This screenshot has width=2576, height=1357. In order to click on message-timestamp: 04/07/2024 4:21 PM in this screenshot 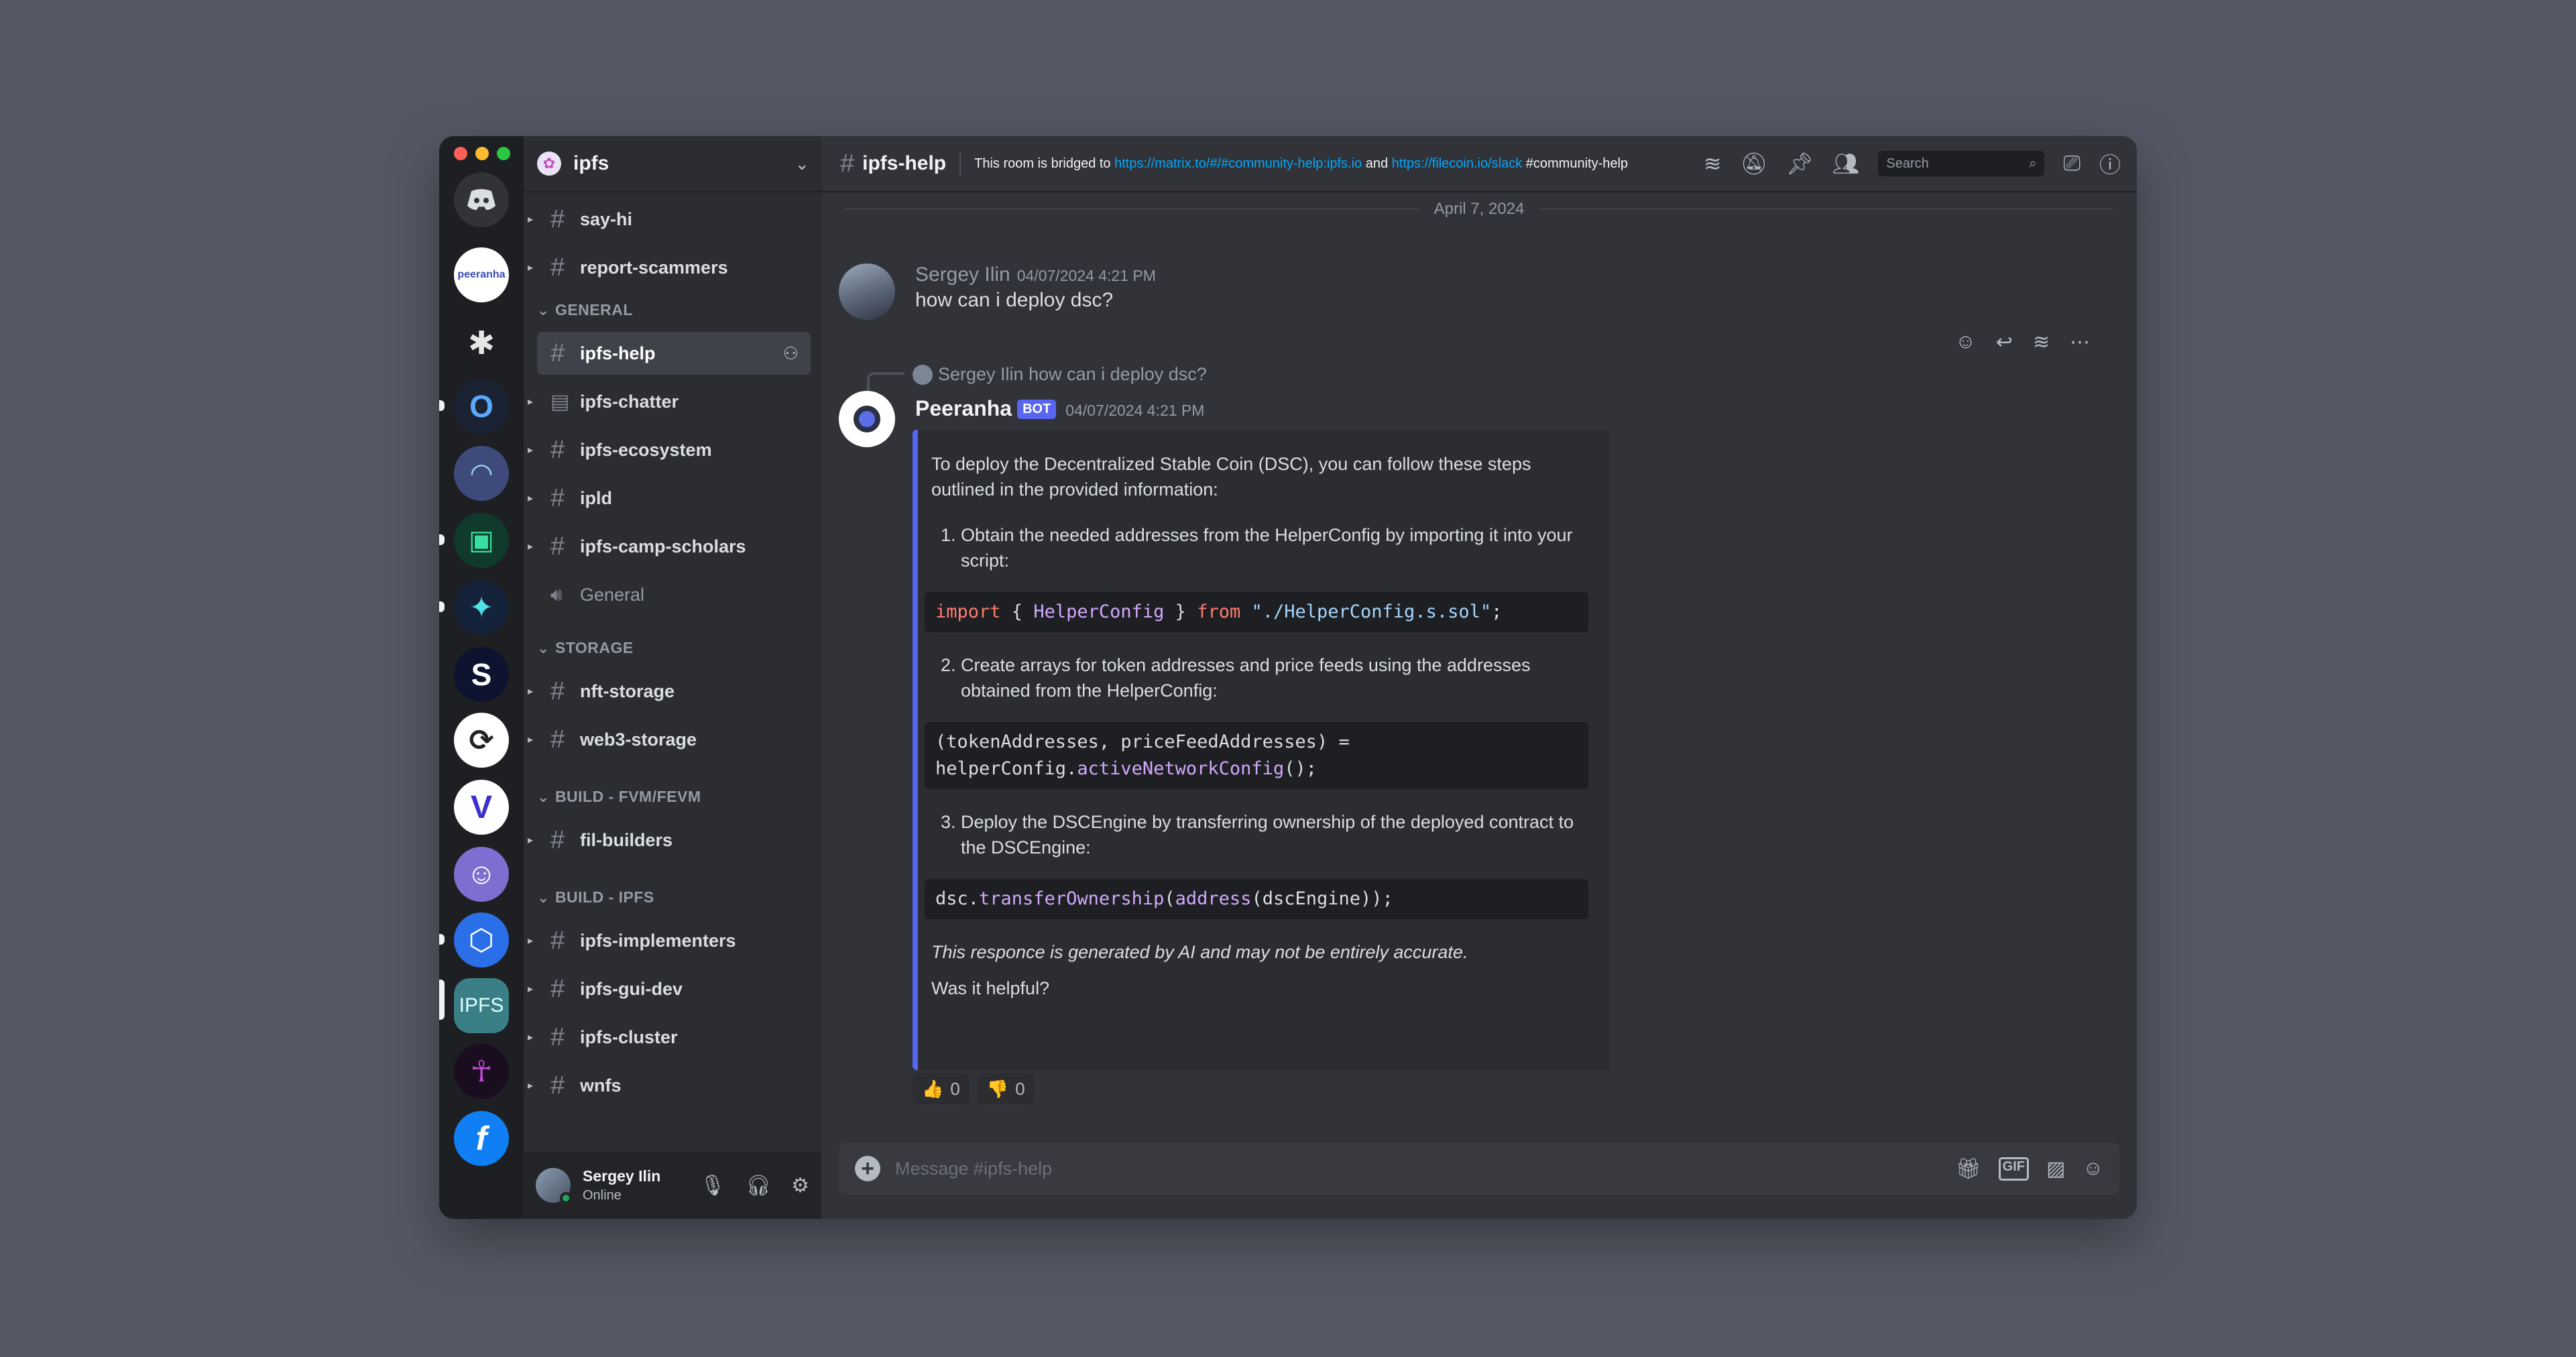, I will do `click(1086, 275)`.